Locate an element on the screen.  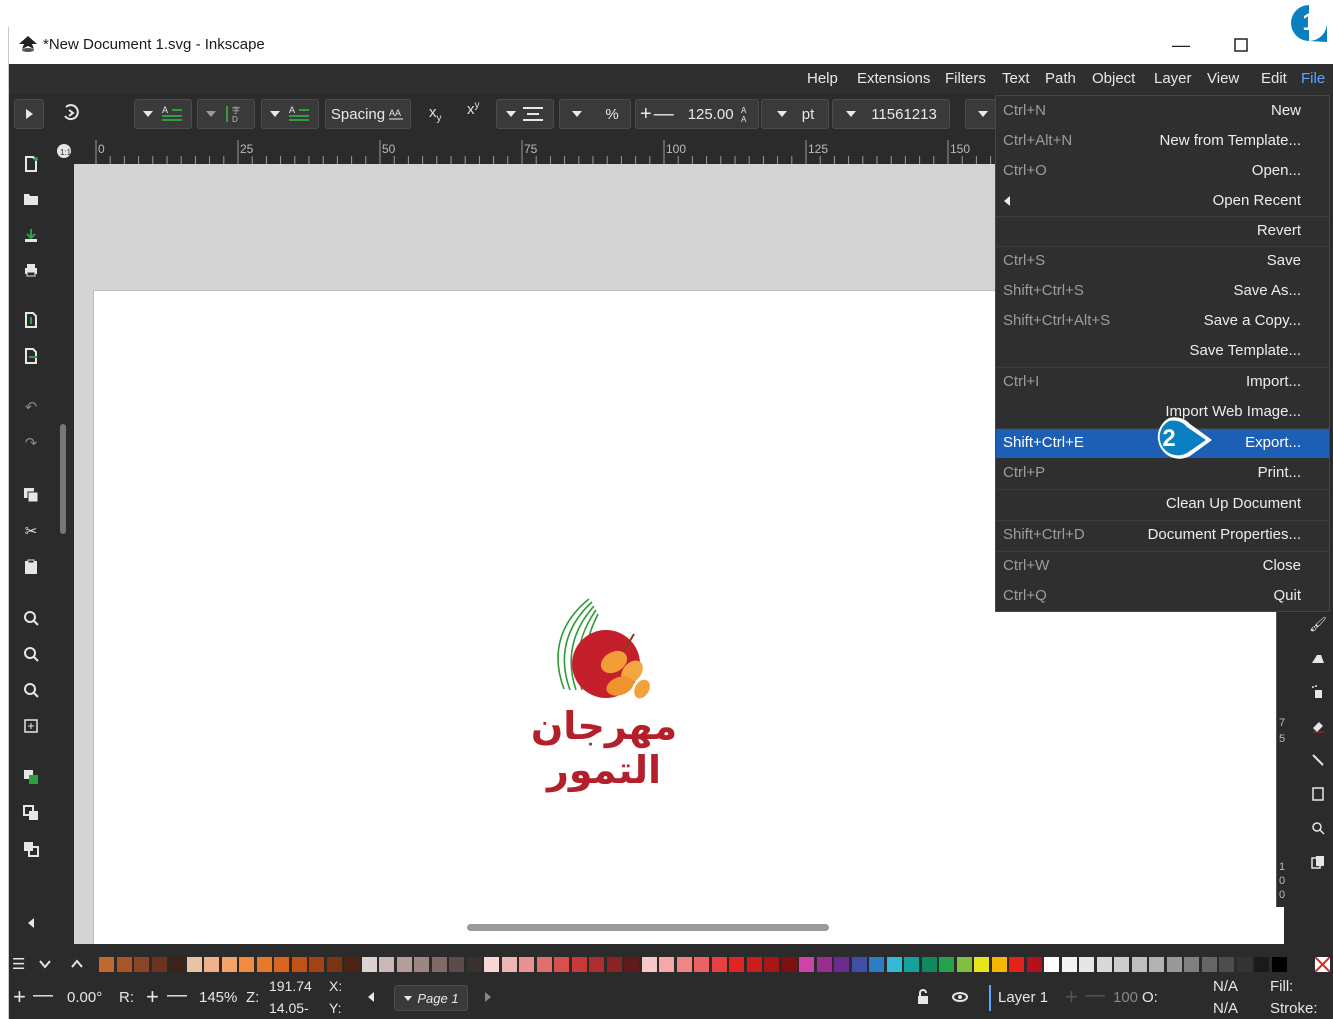
duplicate-icon is located at coordinates (31, 777).